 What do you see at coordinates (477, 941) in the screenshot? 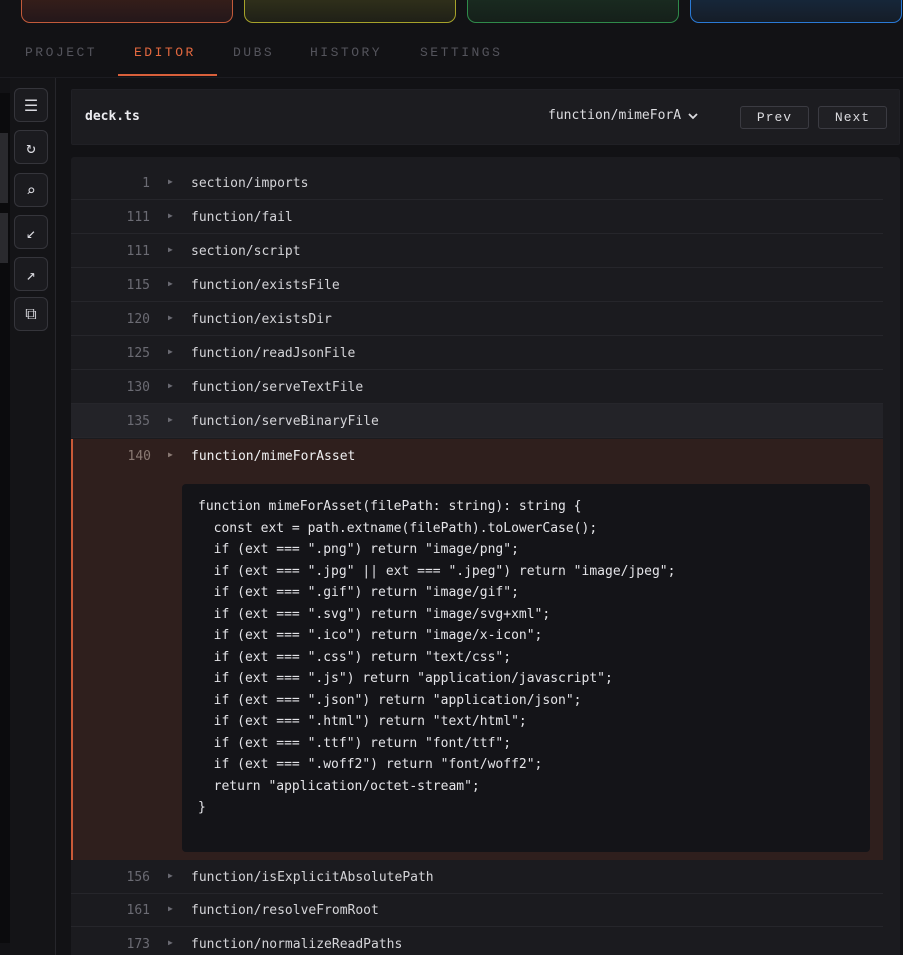
I see `list-item: 173 ▶ function/normalizeReadPaths` at bounding box center [477, 941].